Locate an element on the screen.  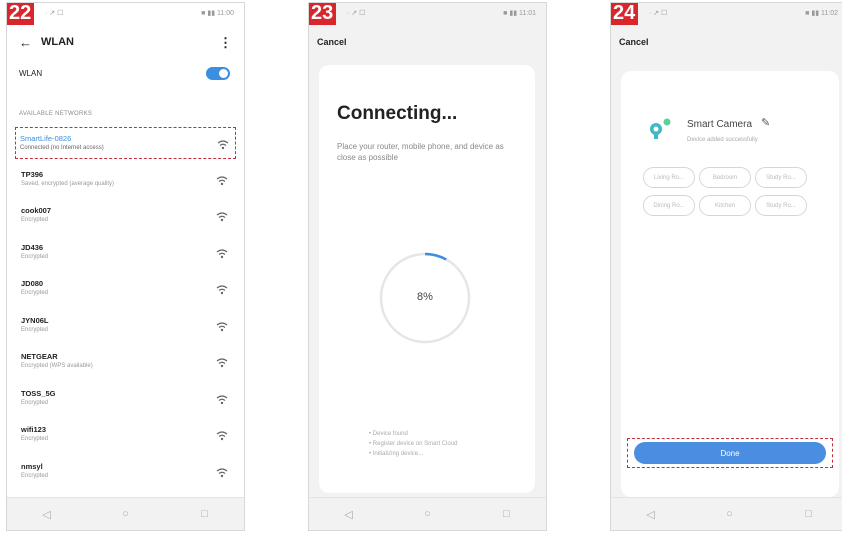
network-status: Connected (no Internet access) is located at coordinates (62, 148).